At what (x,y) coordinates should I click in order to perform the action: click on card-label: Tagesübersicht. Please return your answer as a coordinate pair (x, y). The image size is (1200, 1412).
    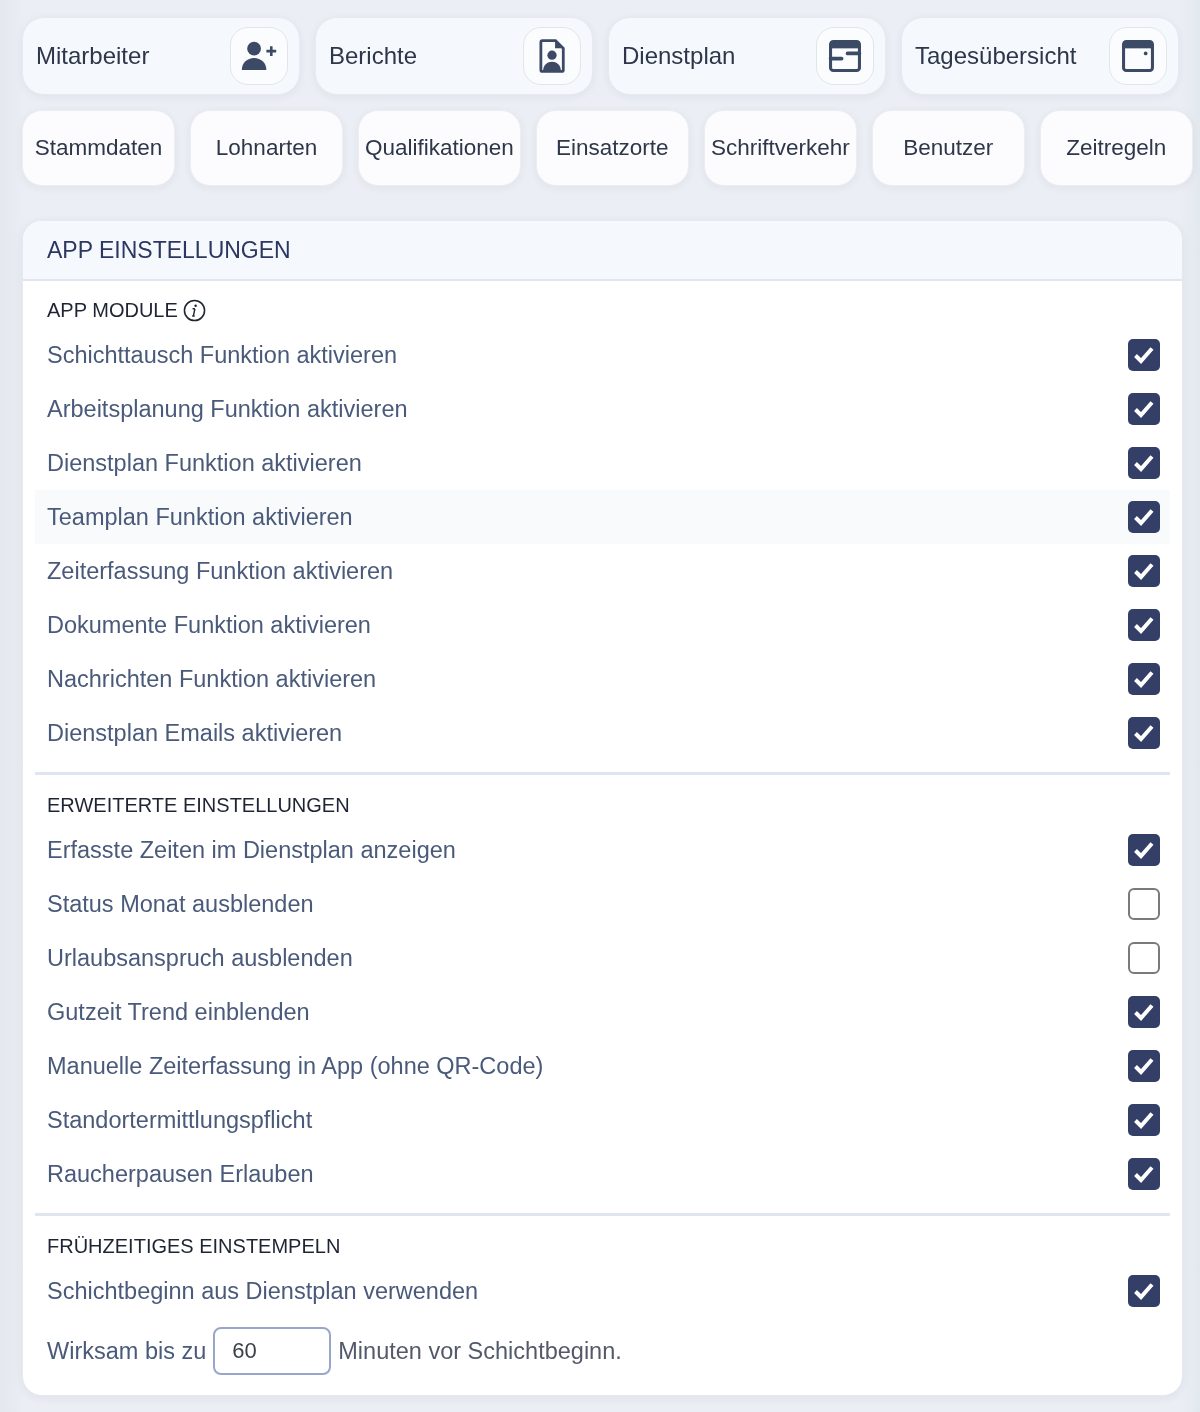
    Looking at the image, I should click on (996, 56).